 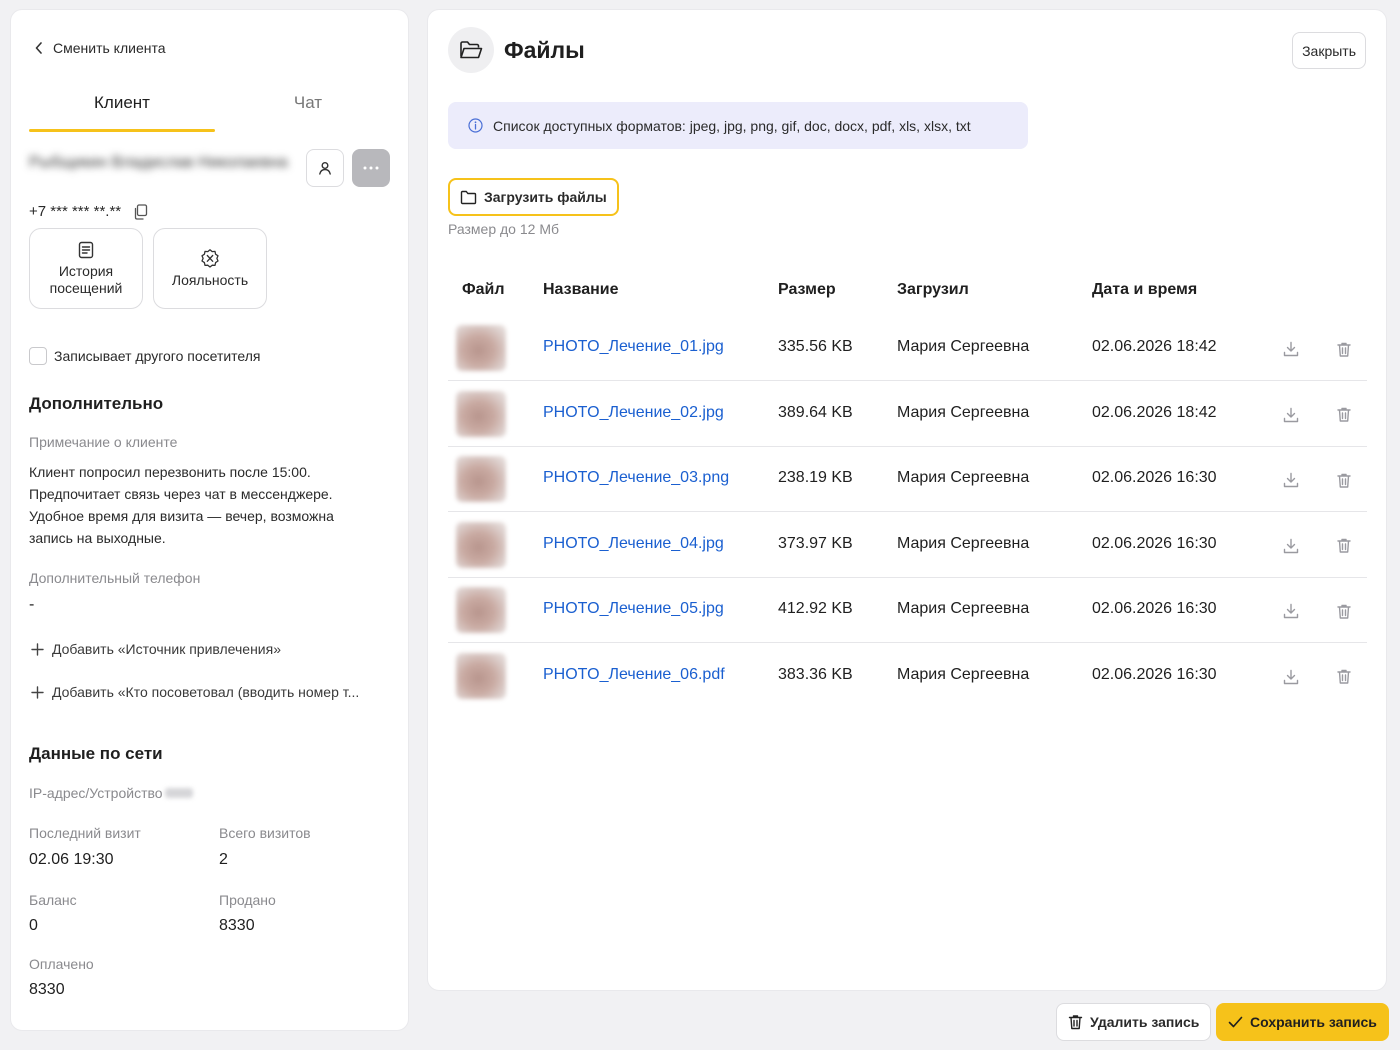 I want to click on client-phone-row: +7 *** *** **.**, so click(x=88, y=211).